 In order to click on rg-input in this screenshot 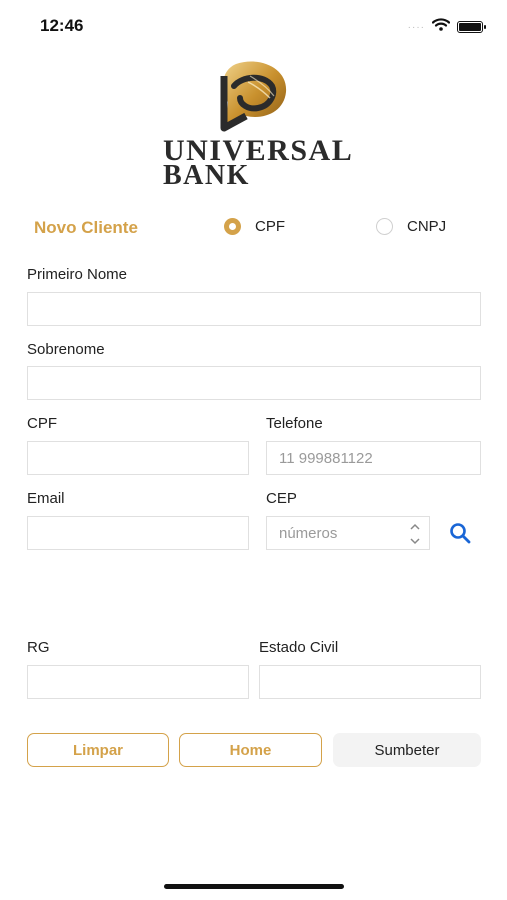, I will do `click(138, 682)`.